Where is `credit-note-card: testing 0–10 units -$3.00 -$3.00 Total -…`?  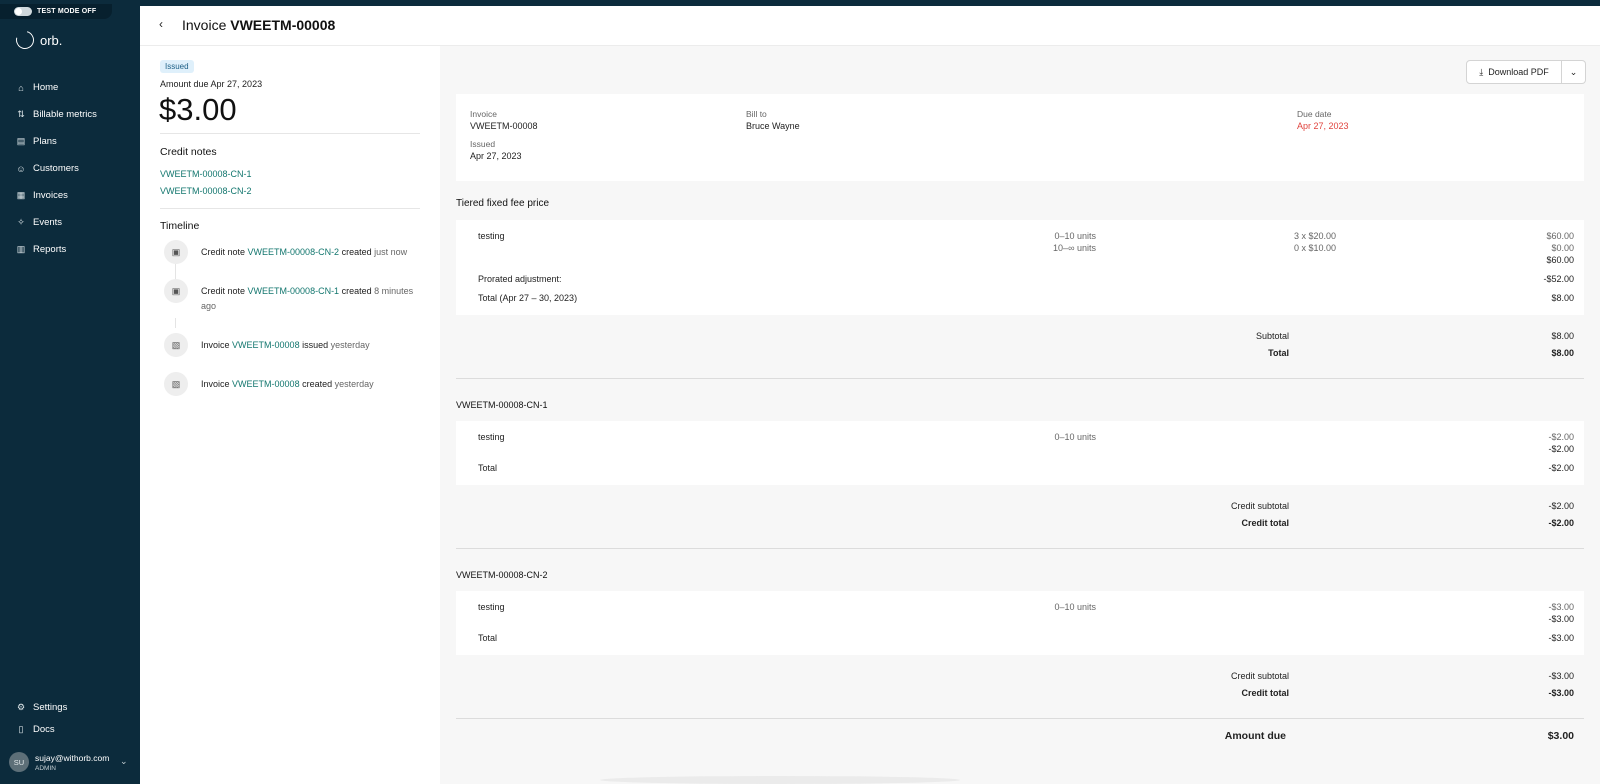 credit-note-card: testing 0–10 units -$3.00 -$3.00 Total -… is located at coordinates (1020, 623).